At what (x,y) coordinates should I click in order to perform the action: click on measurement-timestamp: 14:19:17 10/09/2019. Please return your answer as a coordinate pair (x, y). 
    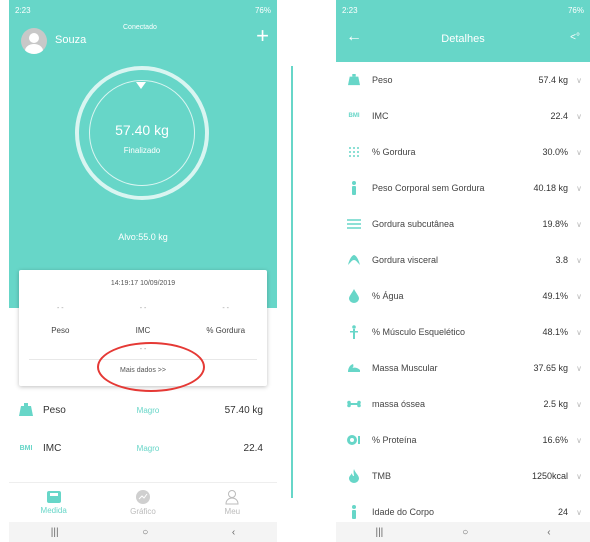
    Looking at the image, I should click on (143, 283).